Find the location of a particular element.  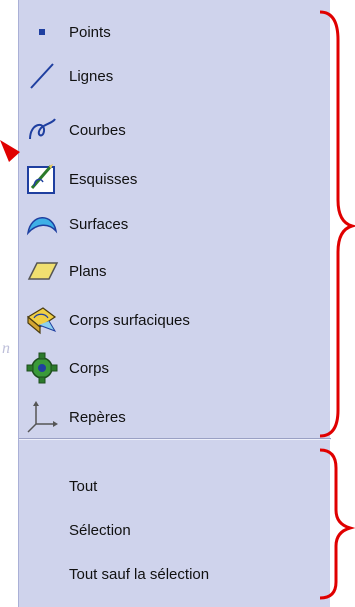

body-icon is located at coordinates (42, 368).